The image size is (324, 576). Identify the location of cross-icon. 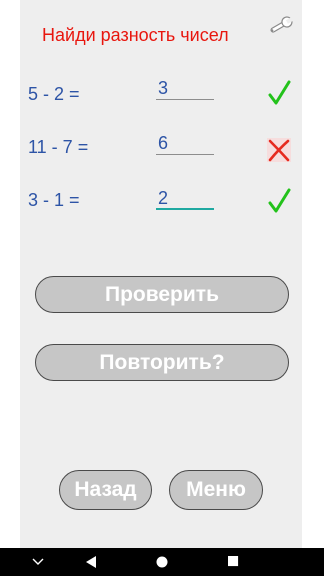
(279, 150).